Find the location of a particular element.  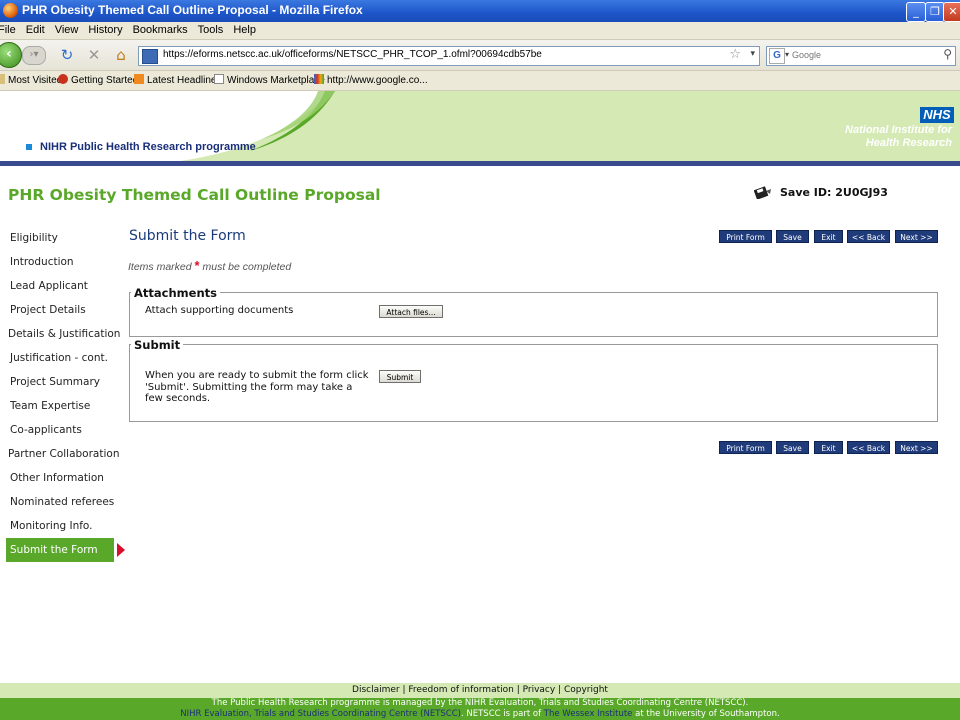

back-arrow-icon: ‹ is located at coordinates (11, 55).